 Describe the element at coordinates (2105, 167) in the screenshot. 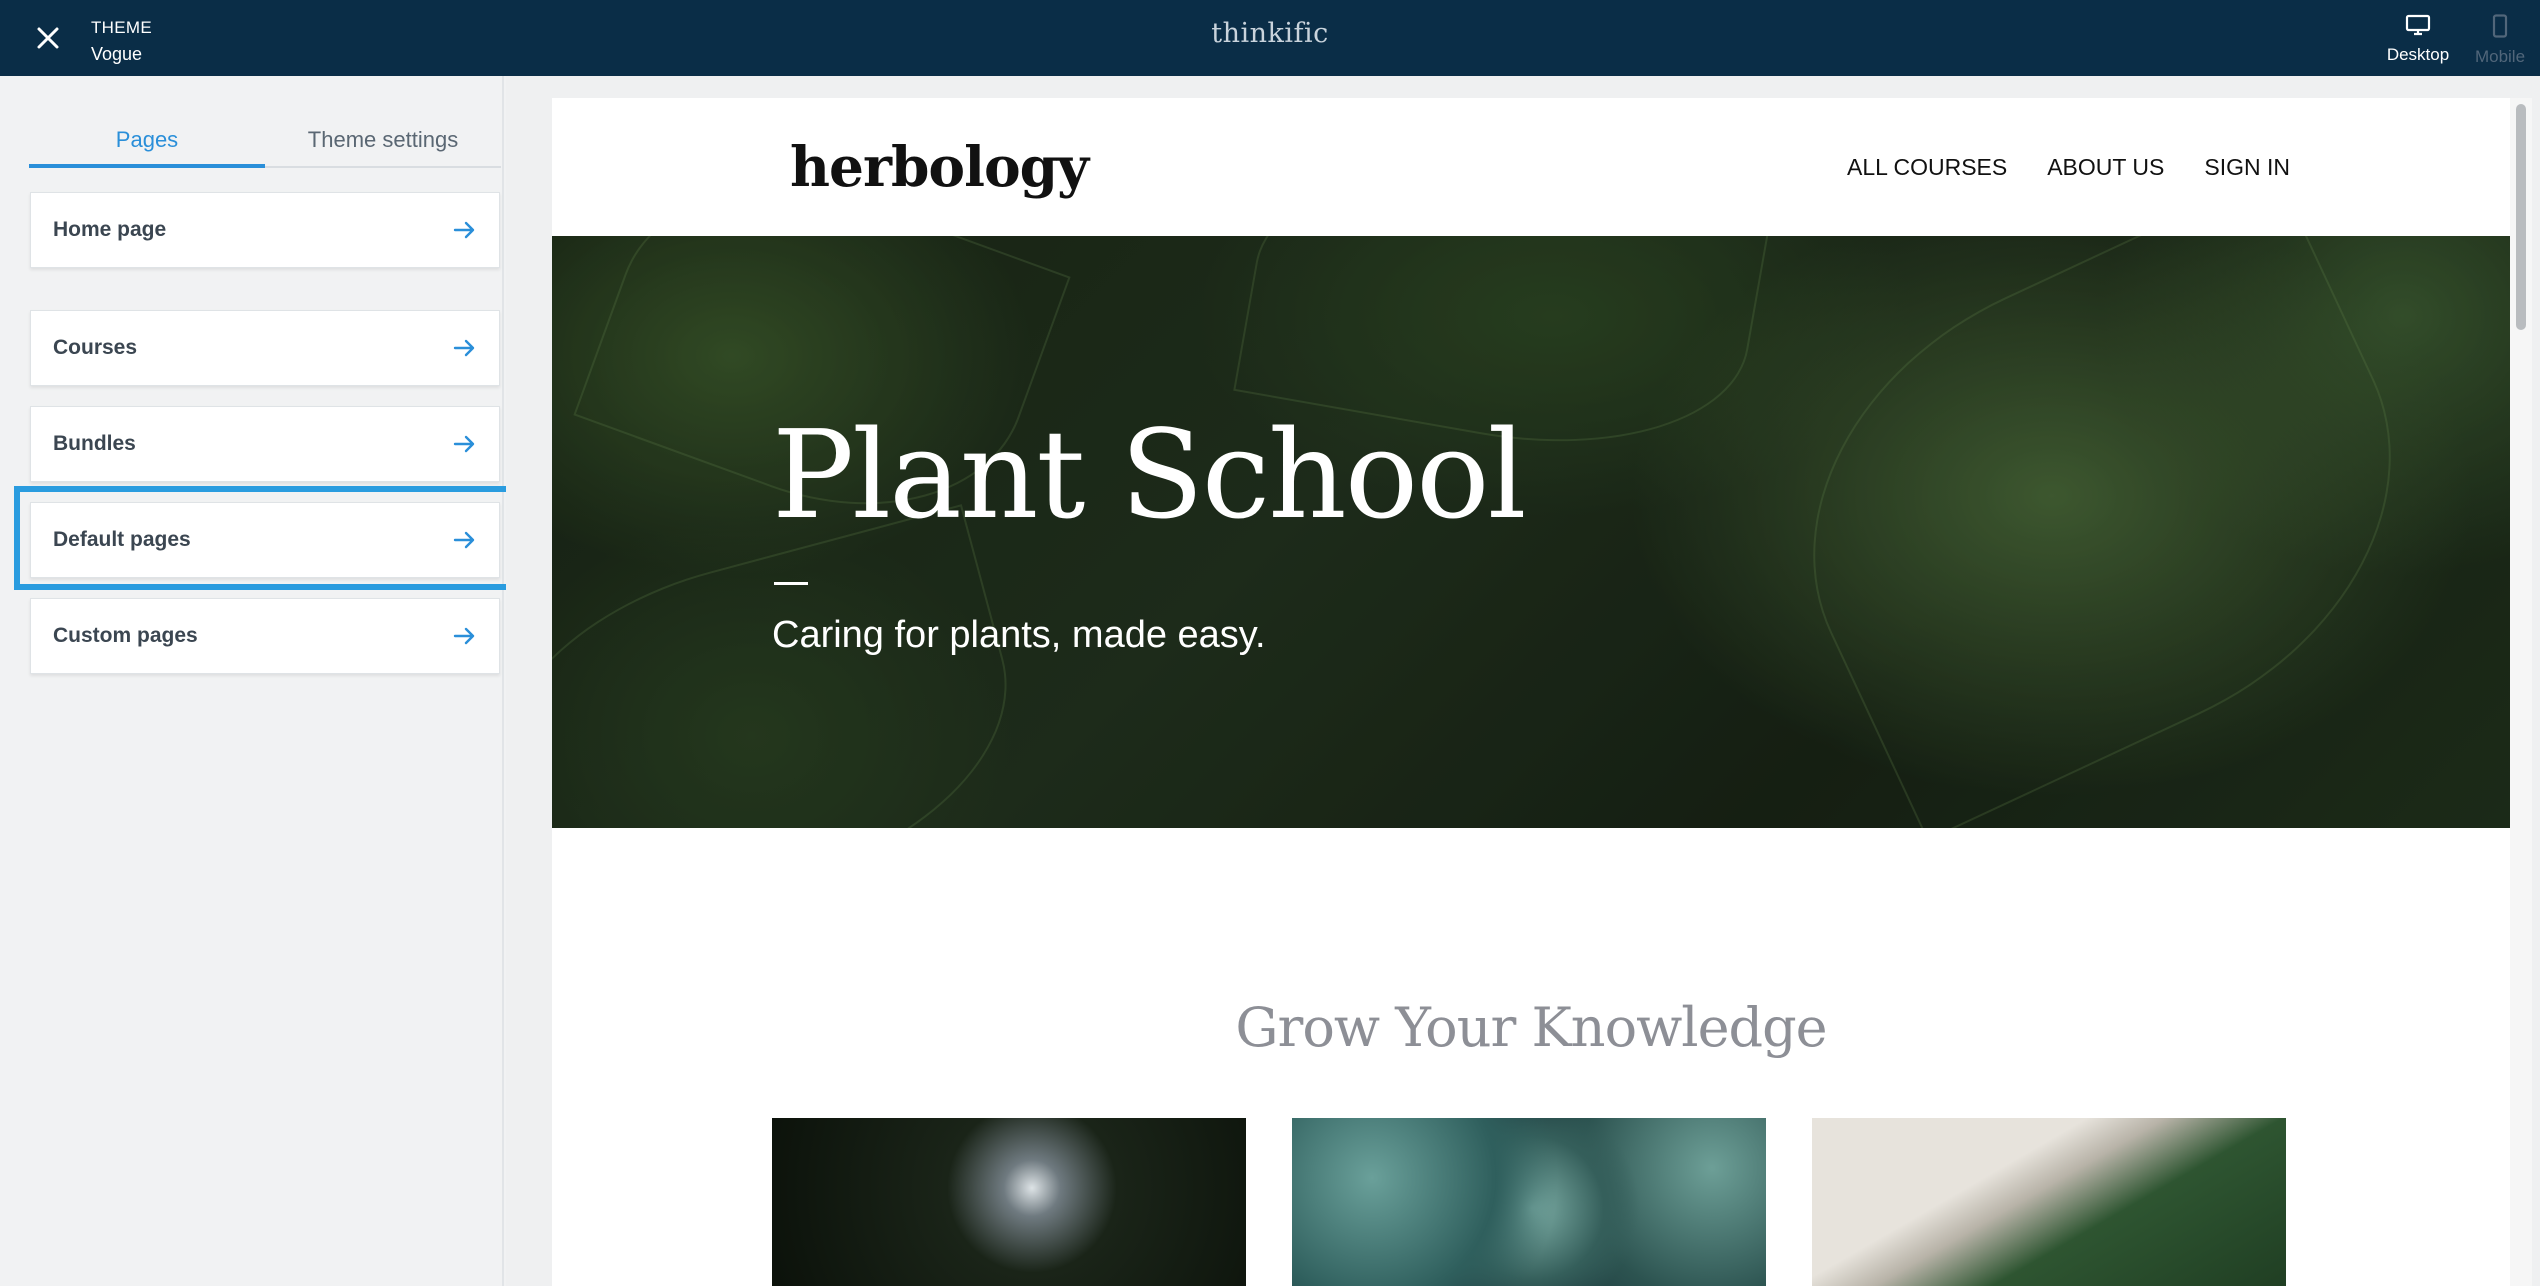

I see `nav-about-us: ABOUT US` at that location.